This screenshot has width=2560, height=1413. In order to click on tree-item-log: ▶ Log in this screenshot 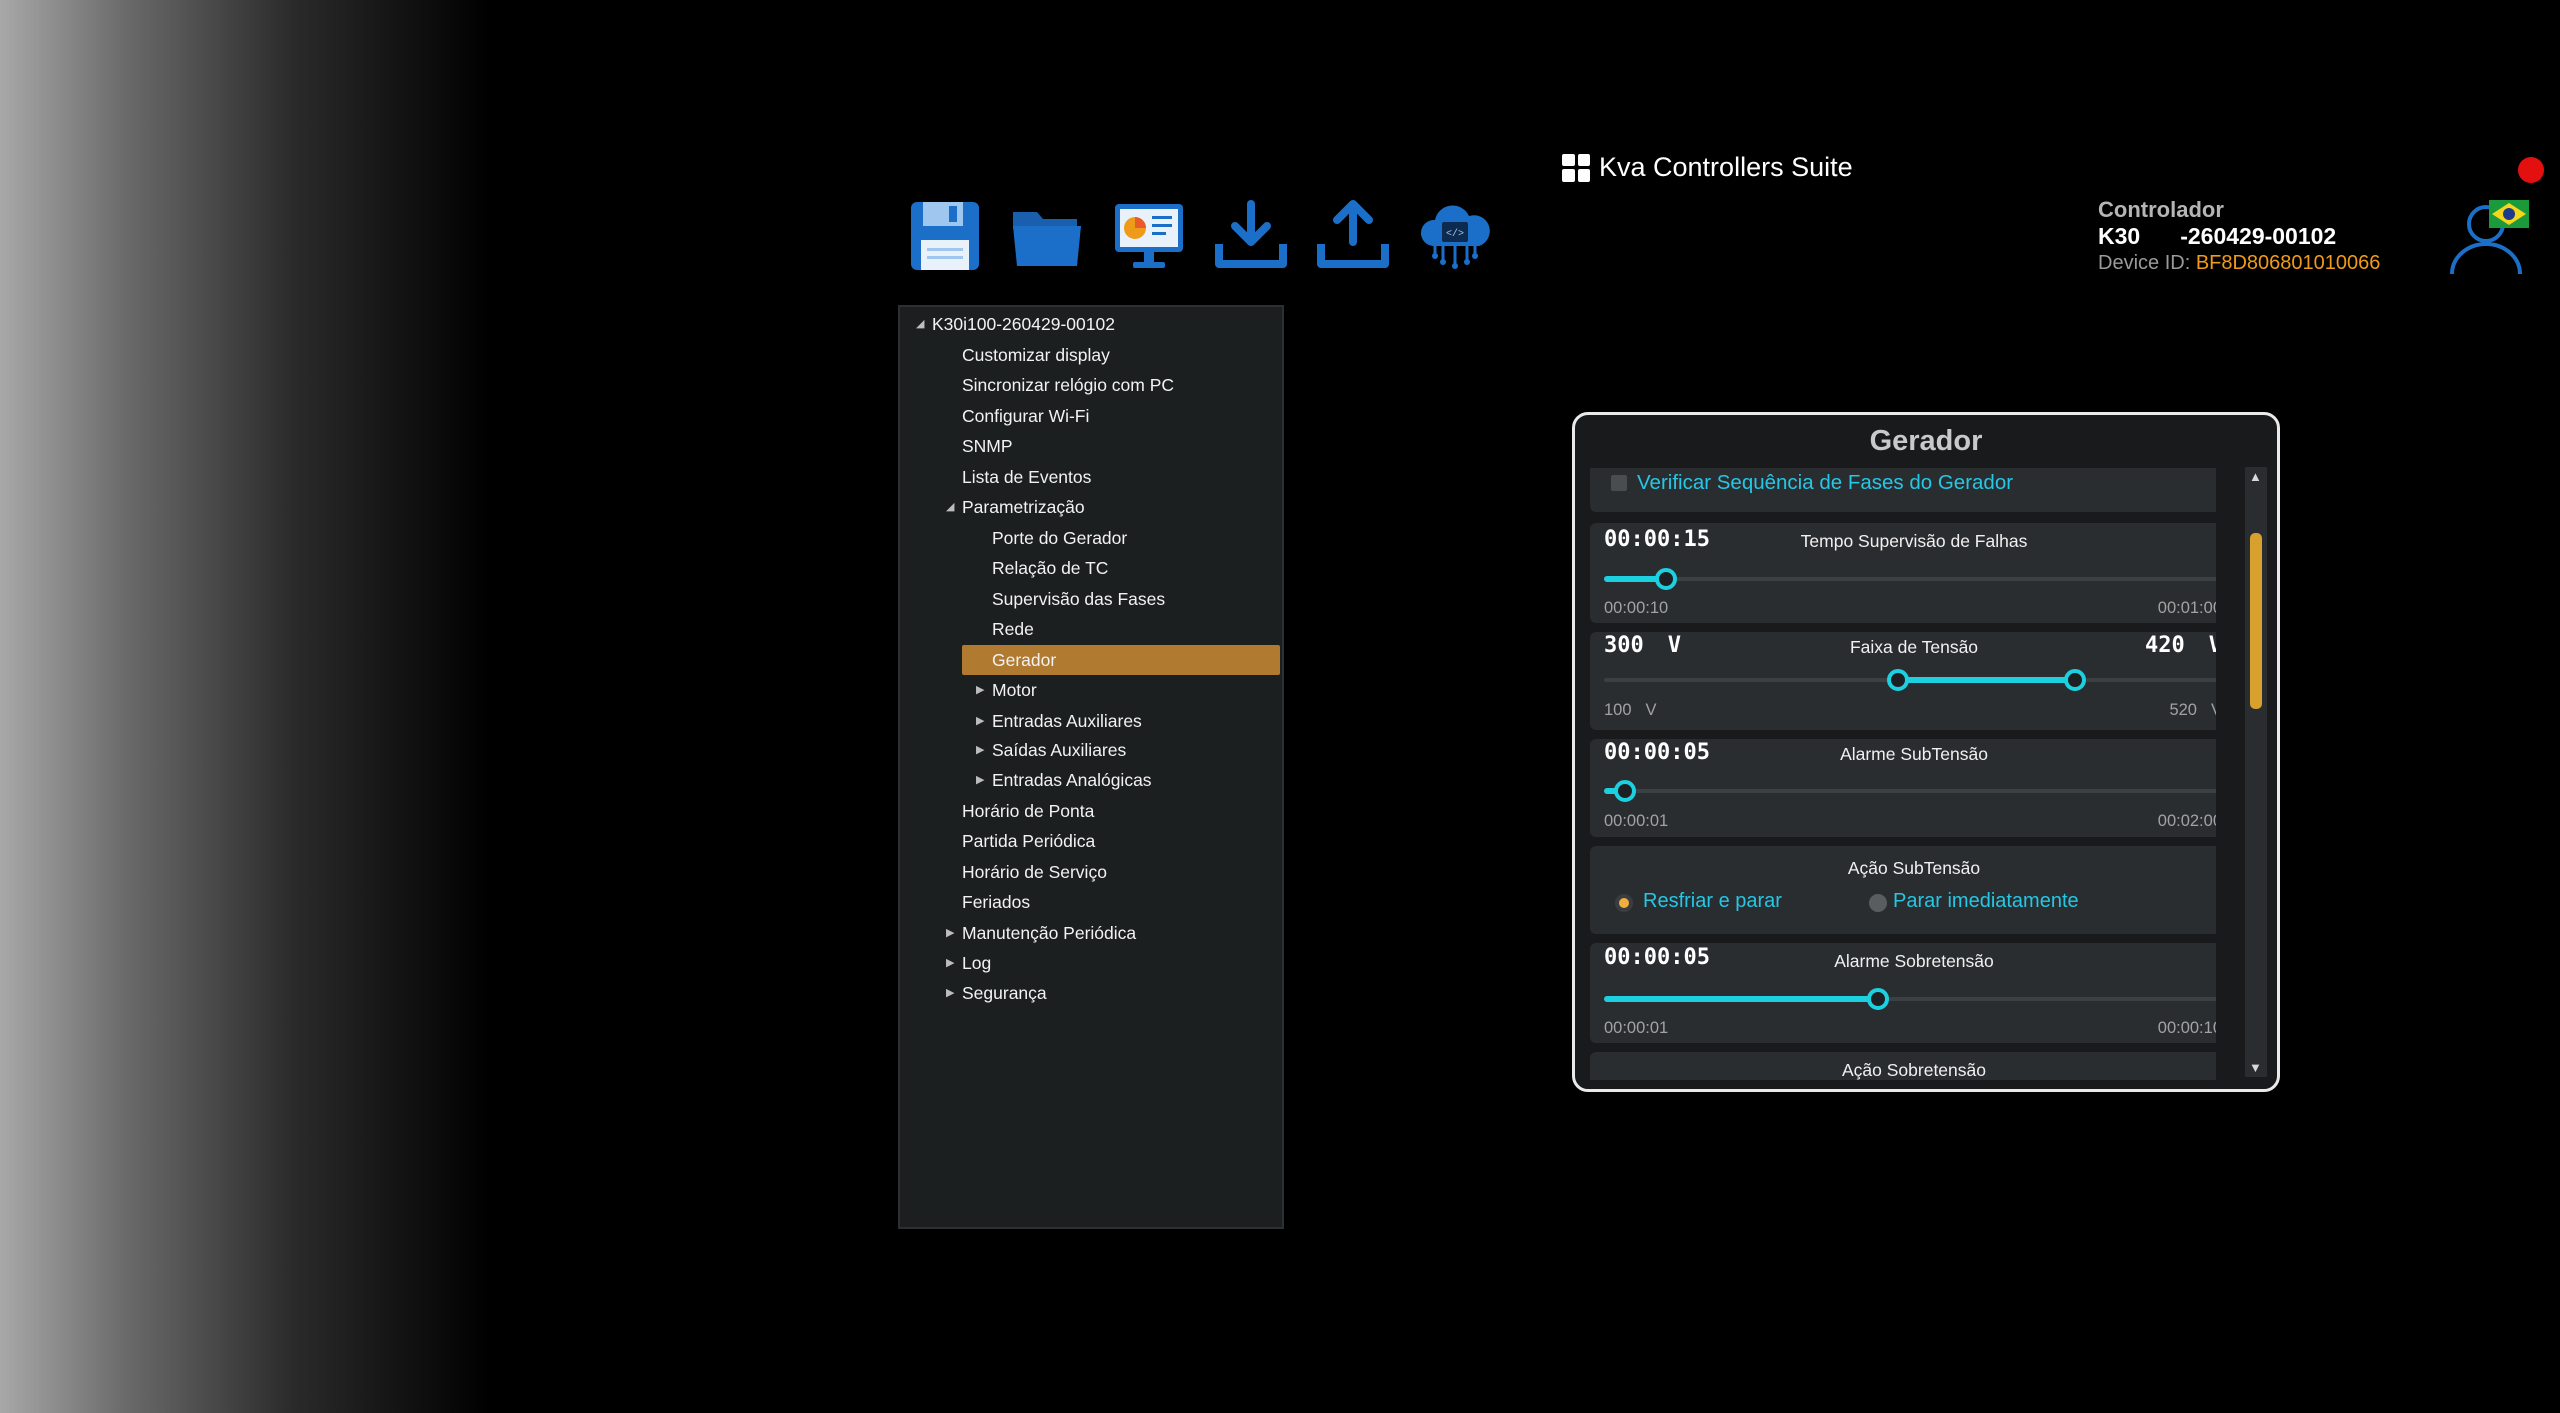, I will do `click(968, 963)`.